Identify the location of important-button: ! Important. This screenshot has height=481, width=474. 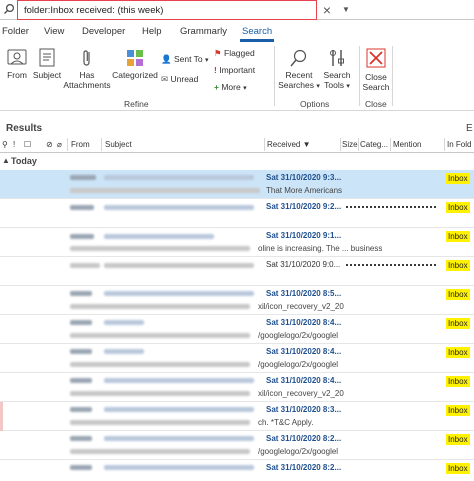
(234, 70).